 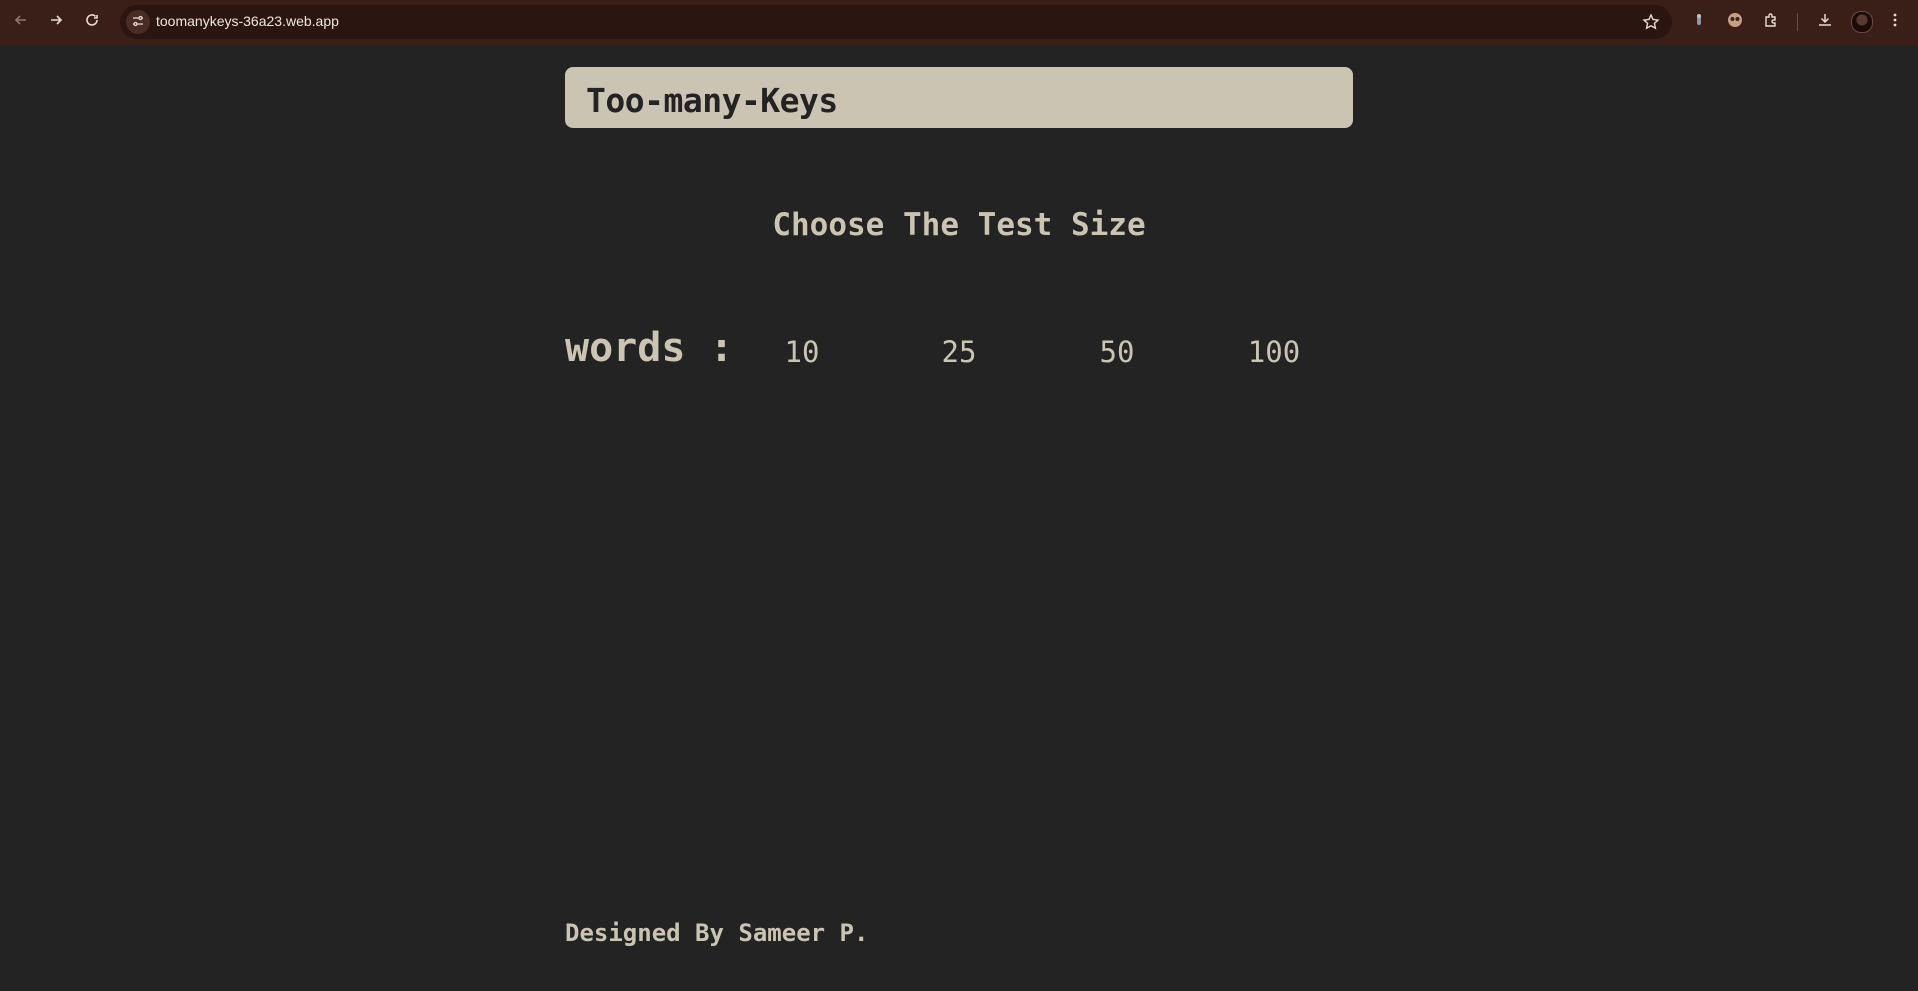 I want to click on download-icon, so click(x=1825, y=22).